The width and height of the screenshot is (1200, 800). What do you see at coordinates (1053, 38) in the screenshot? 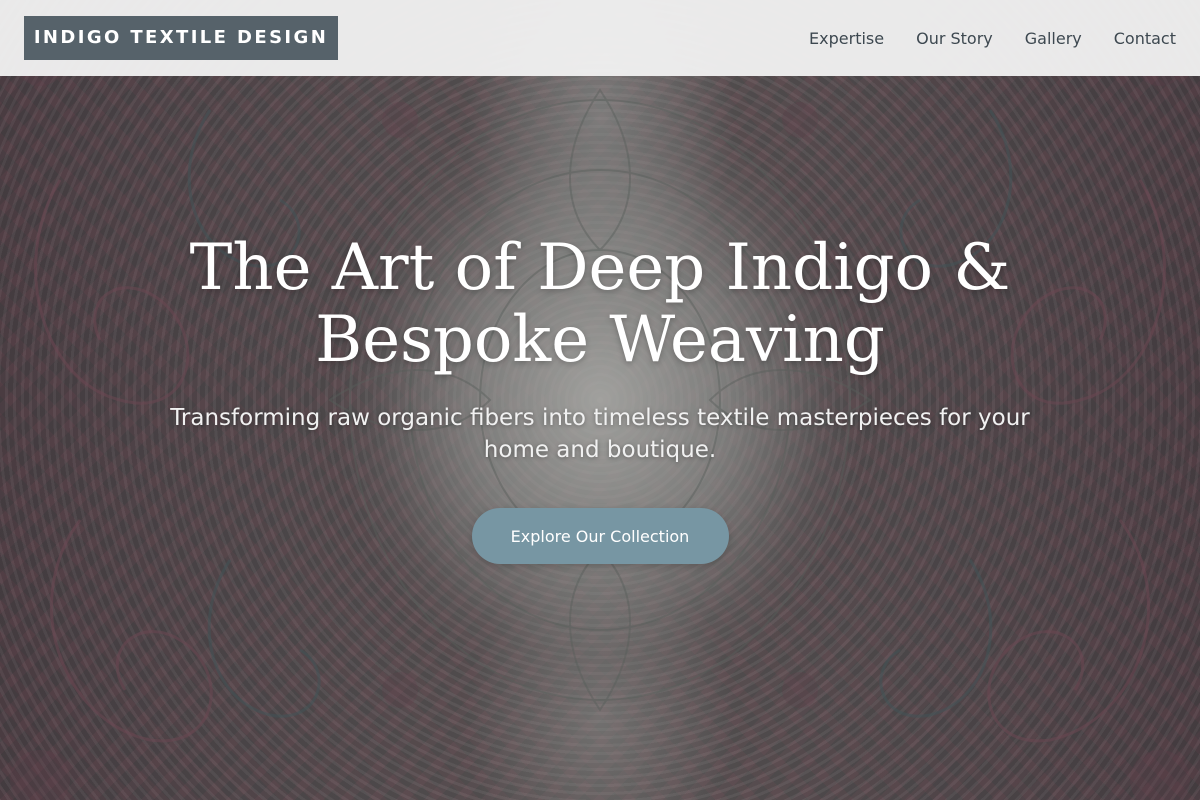
I see `nav-link-gallery: Gallery` at bounding box center [1053, 38].